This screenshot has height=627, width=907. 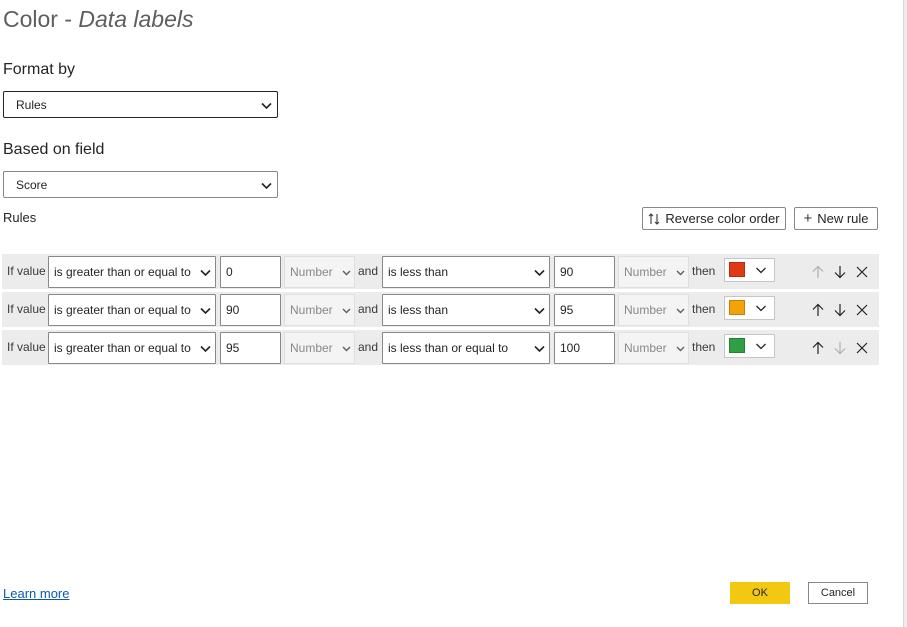 I want to click on cancel-button: Cancel, so click(x=838, y=593).